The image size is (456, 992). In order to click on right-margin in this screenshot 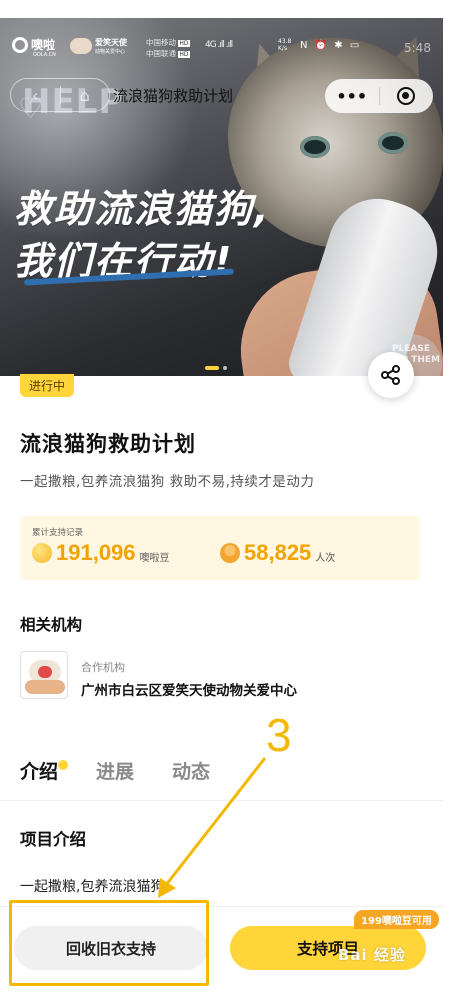, I will do `click(449, 496)`.